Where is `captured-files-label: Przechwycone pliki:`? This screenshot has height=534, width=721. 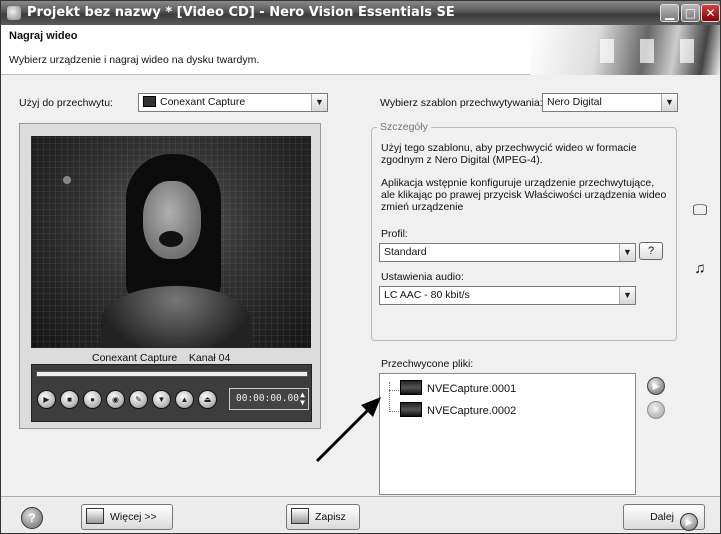 captured-files-label: Przechwycone pliki: is located at coordinates (427, 364).